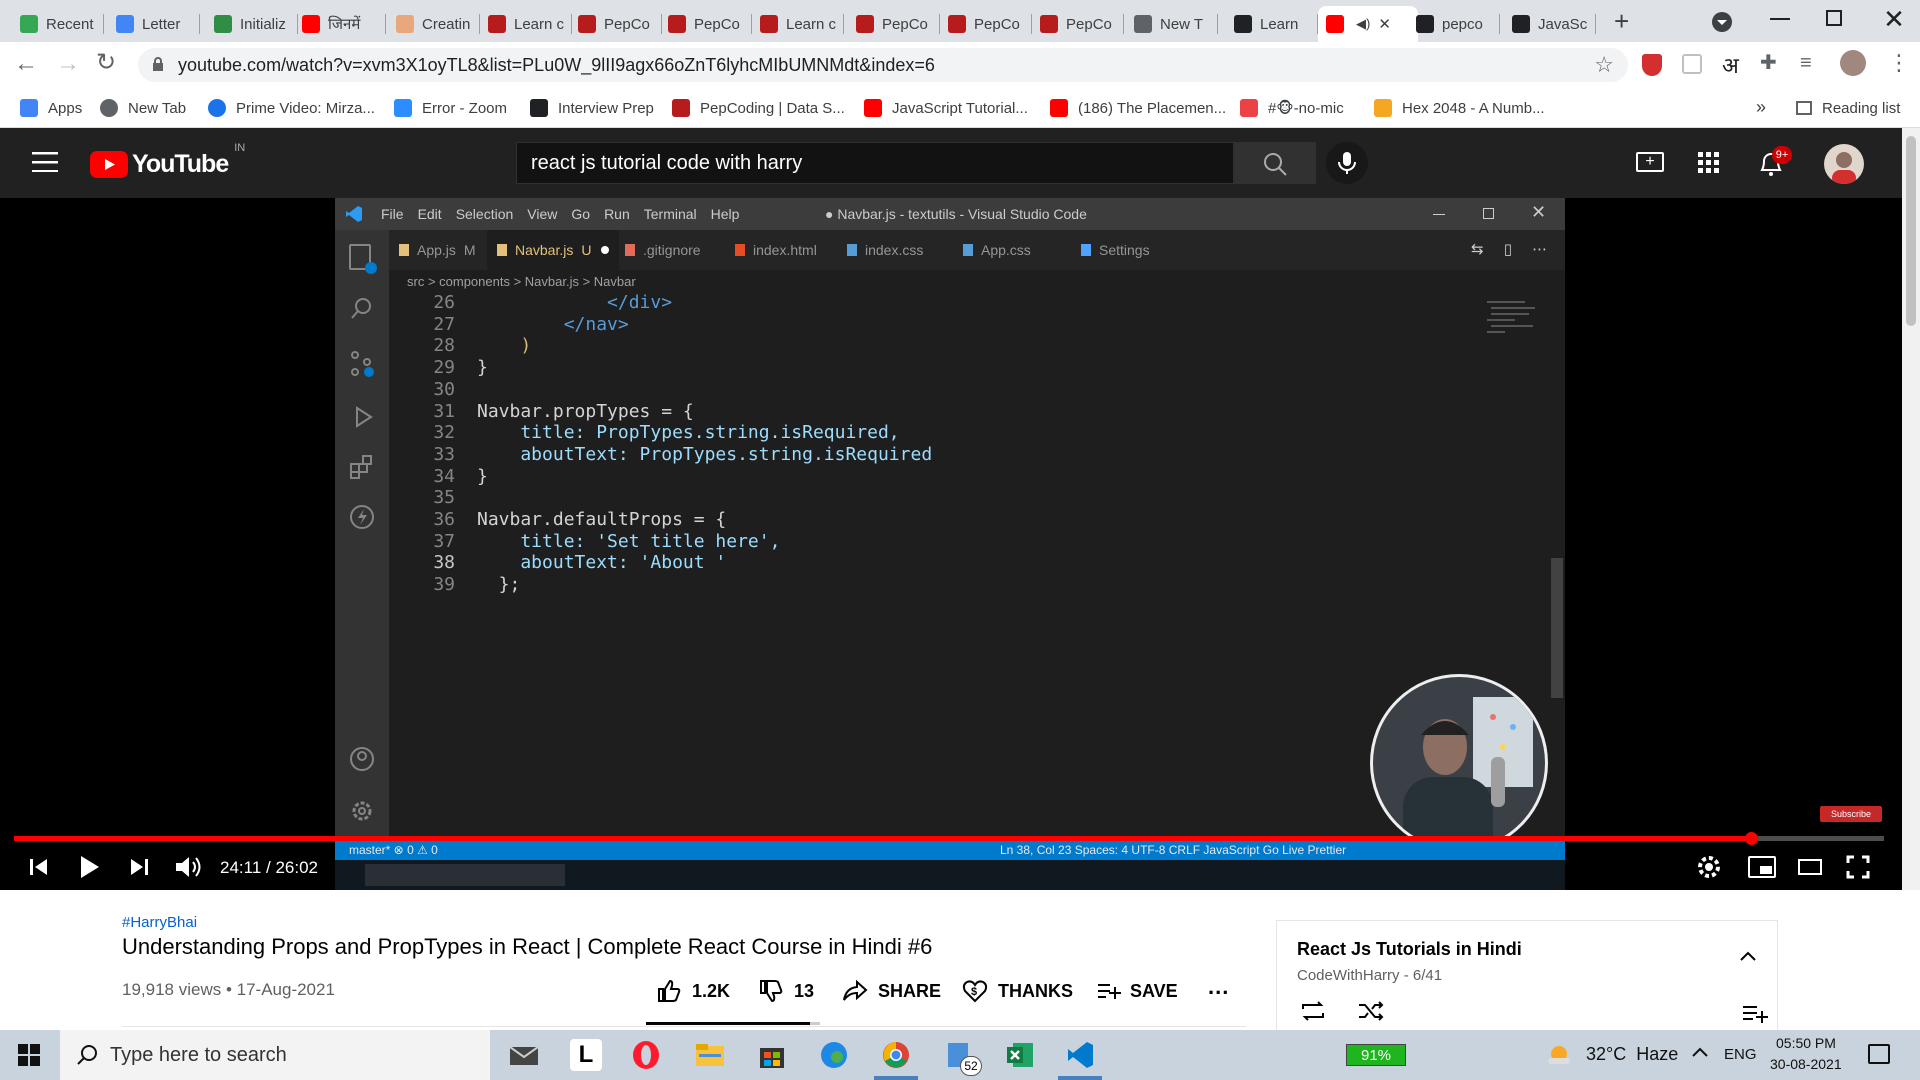 This screenshot has width=1920, height=1080. Describe the element at coordinates (646, 1055) in the screenshot. I see `opera-icon` at that location.